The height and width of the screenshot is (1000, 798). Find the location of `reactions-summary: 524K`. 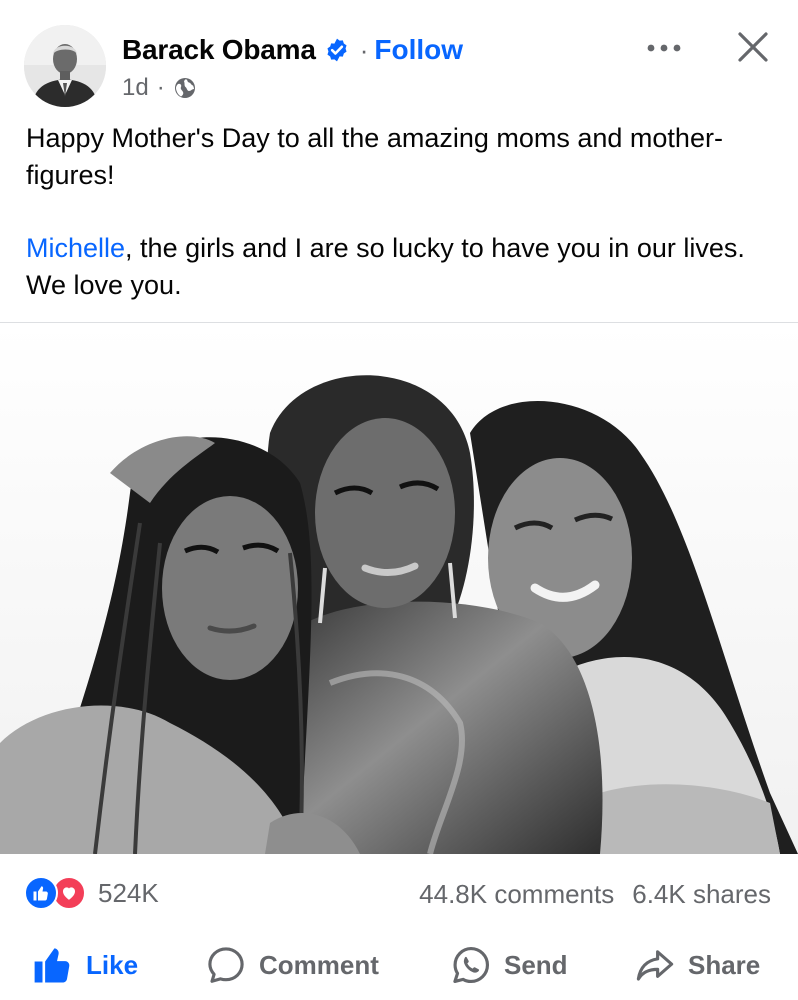

reactions-summary: 524K is located at coordinates (91, 893).